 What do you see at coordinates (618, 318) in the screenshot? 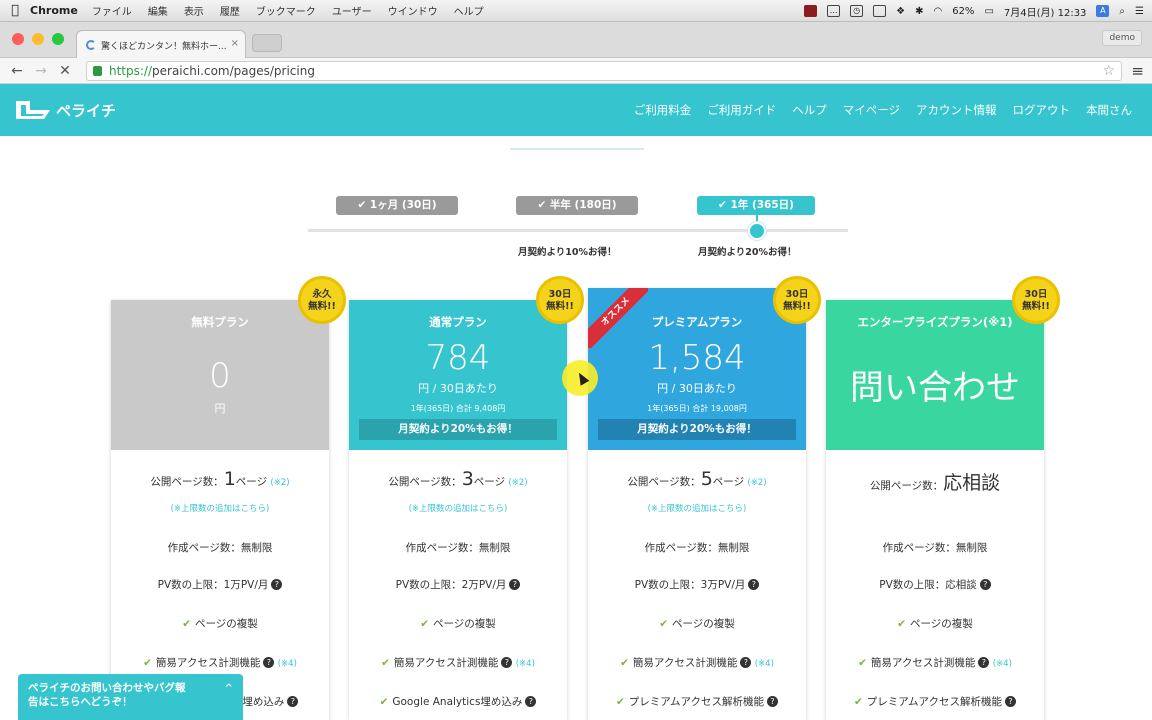
I see `recommended-ribbon: オススメ` at bounding box center [618, 318].